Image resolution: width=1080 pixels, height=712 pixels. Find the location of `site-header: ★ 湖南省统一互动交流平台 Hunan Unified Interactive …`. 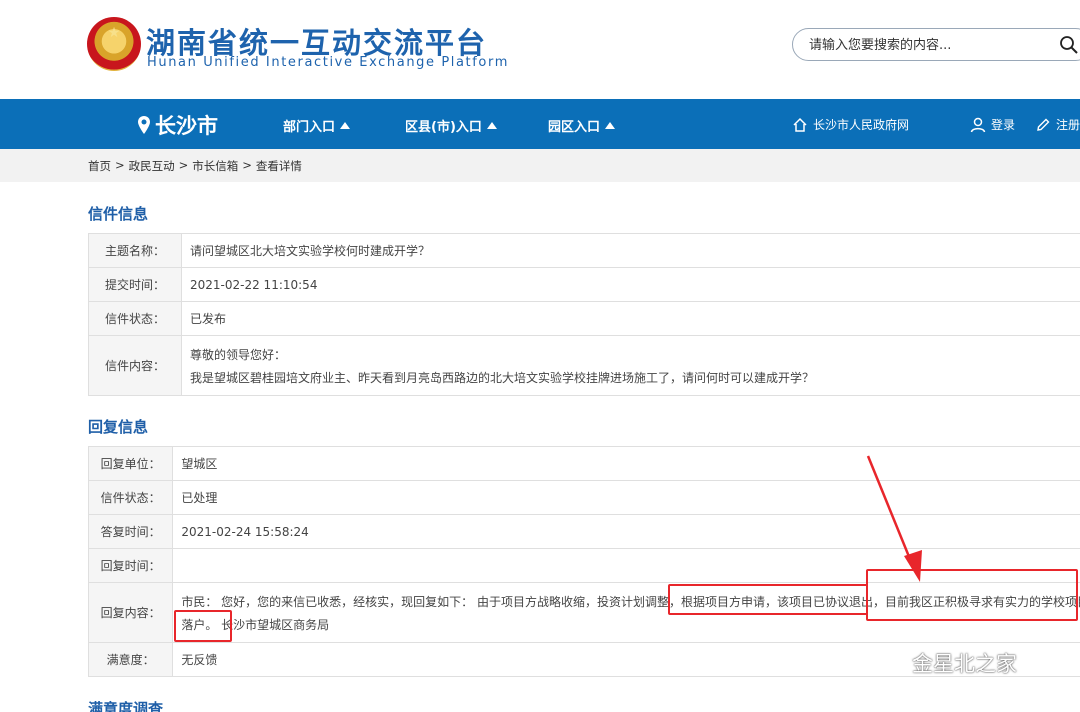

site-header: ★ 湖南省统一互动交流平台 Hunan Unified Interactive … is located at coordinates (540, 49).